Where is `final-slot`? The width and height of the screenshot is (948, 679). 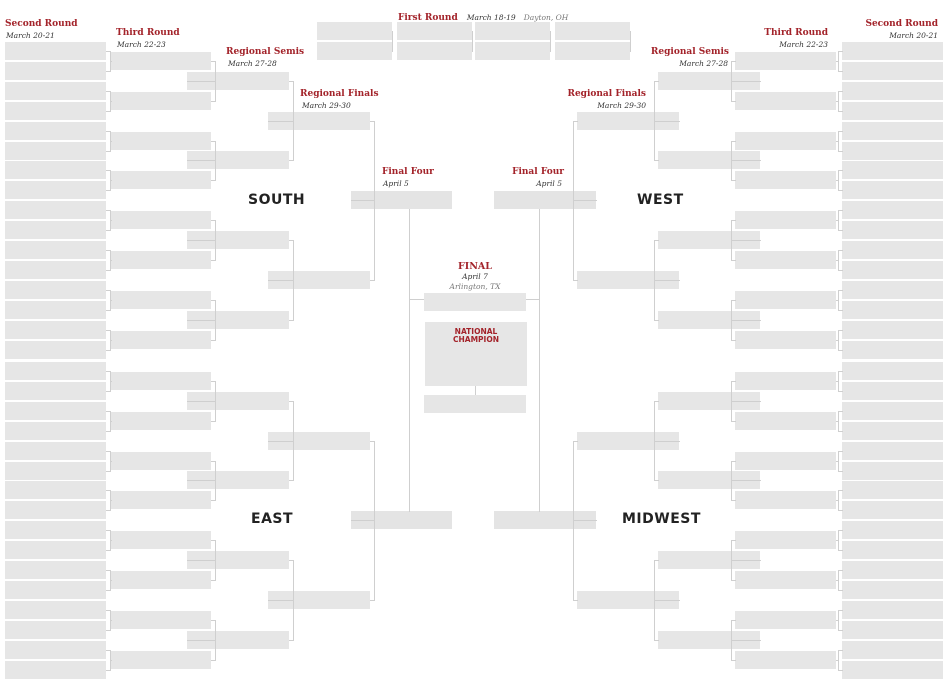 final-slot is located at coordinates (475, 302).